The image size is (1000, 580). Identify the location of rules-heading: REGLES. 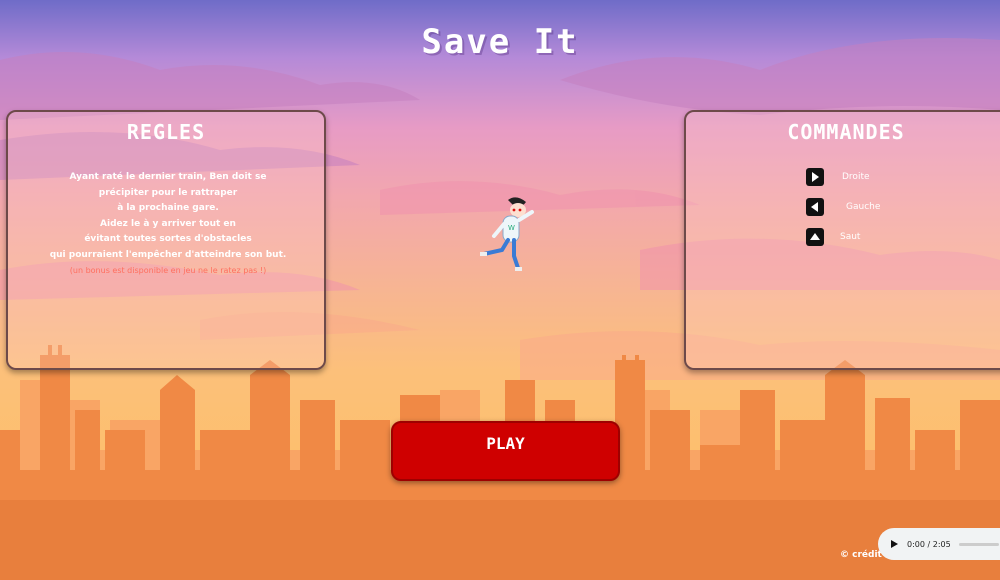
(166, 132).